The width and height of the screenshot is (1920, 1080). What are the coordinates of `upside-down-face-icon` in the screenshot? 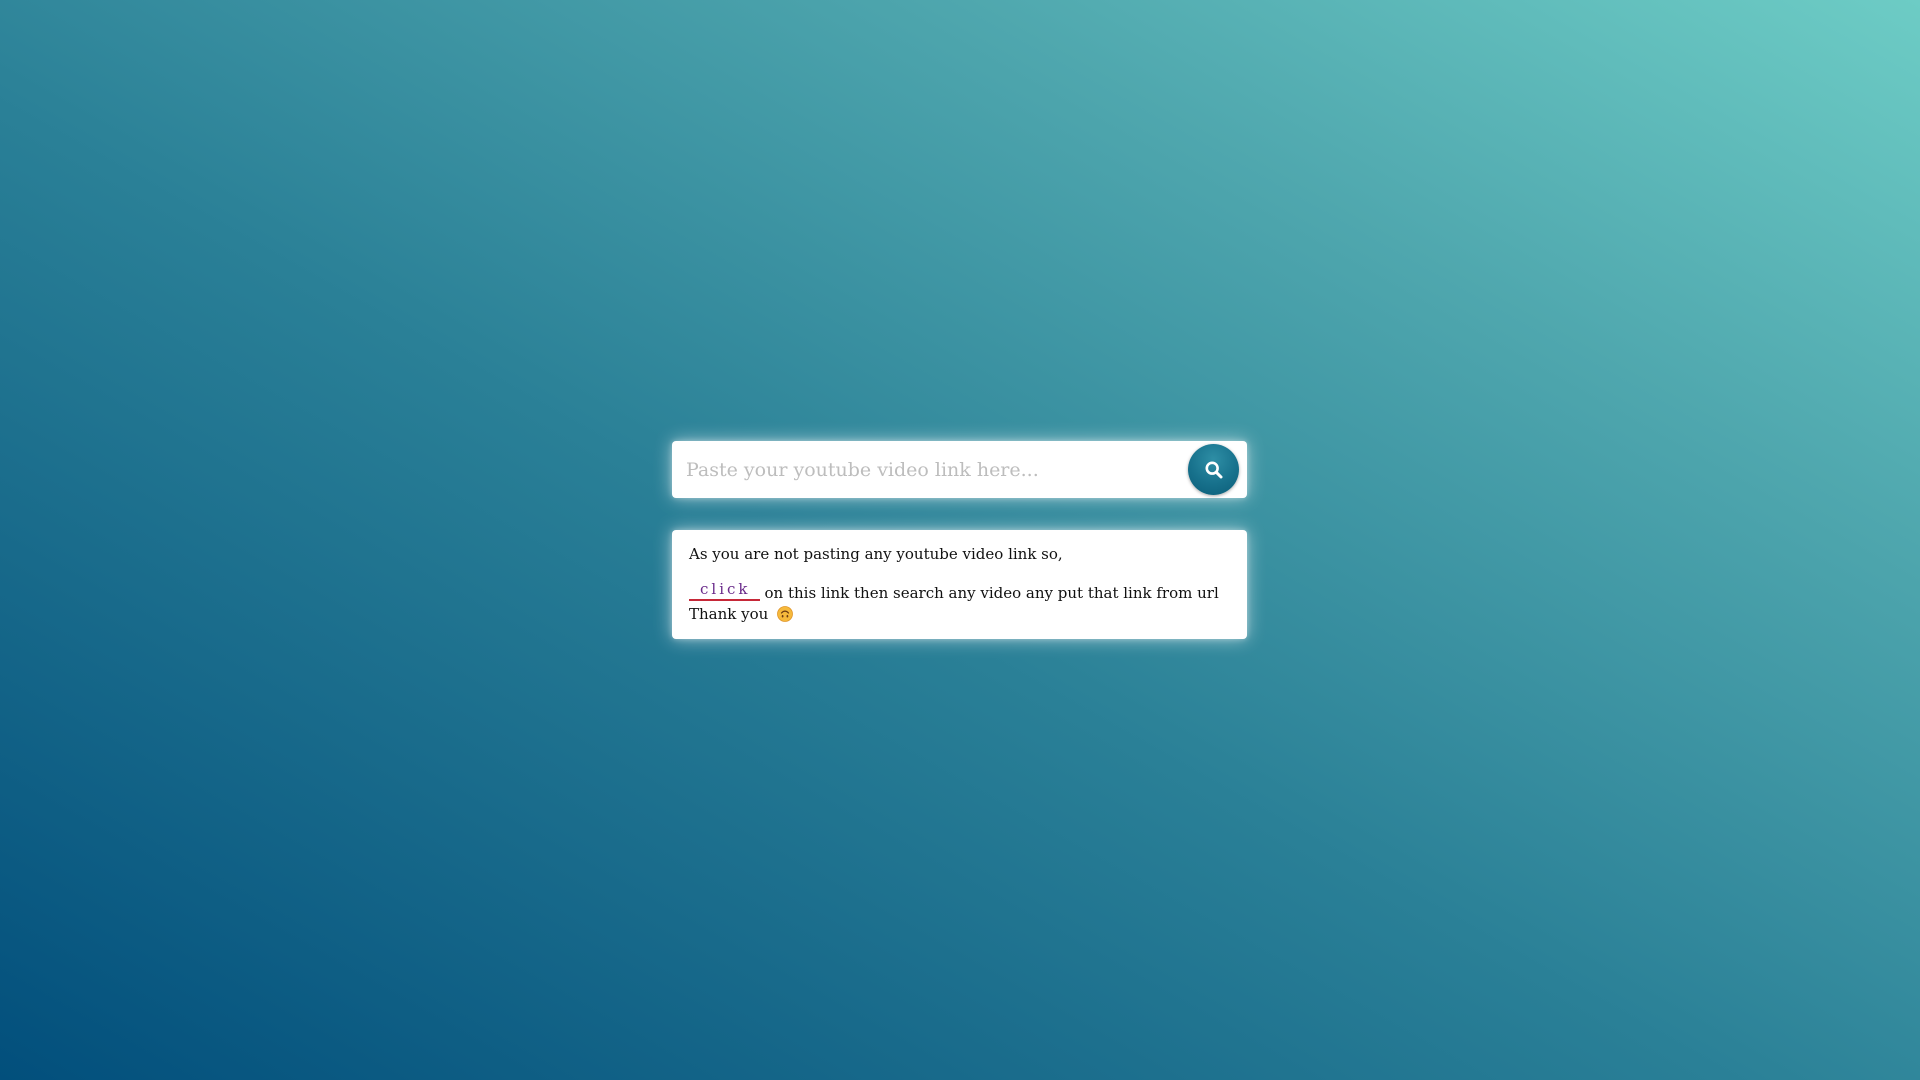 It's located at (785, 615).